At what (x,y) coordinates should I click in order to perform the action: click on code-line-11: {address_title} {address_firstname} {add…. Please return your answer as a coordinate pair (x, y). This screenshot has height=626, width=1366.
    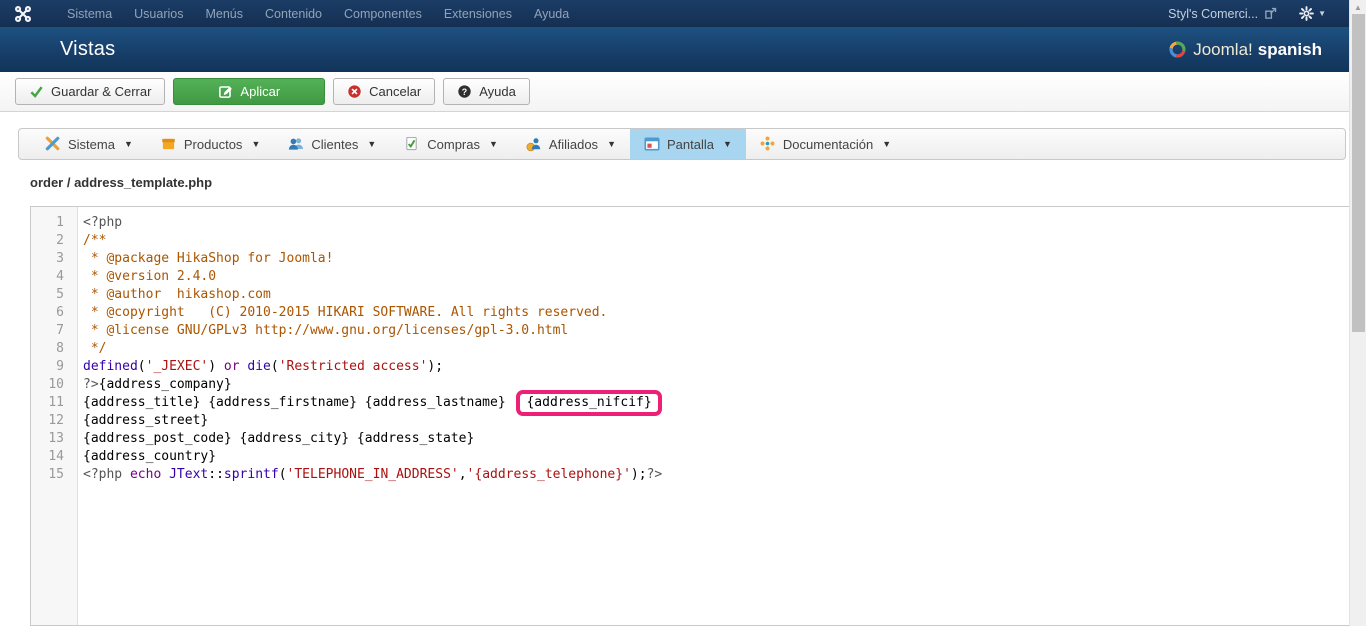
    Looking at the image, I should click on (718, 402).